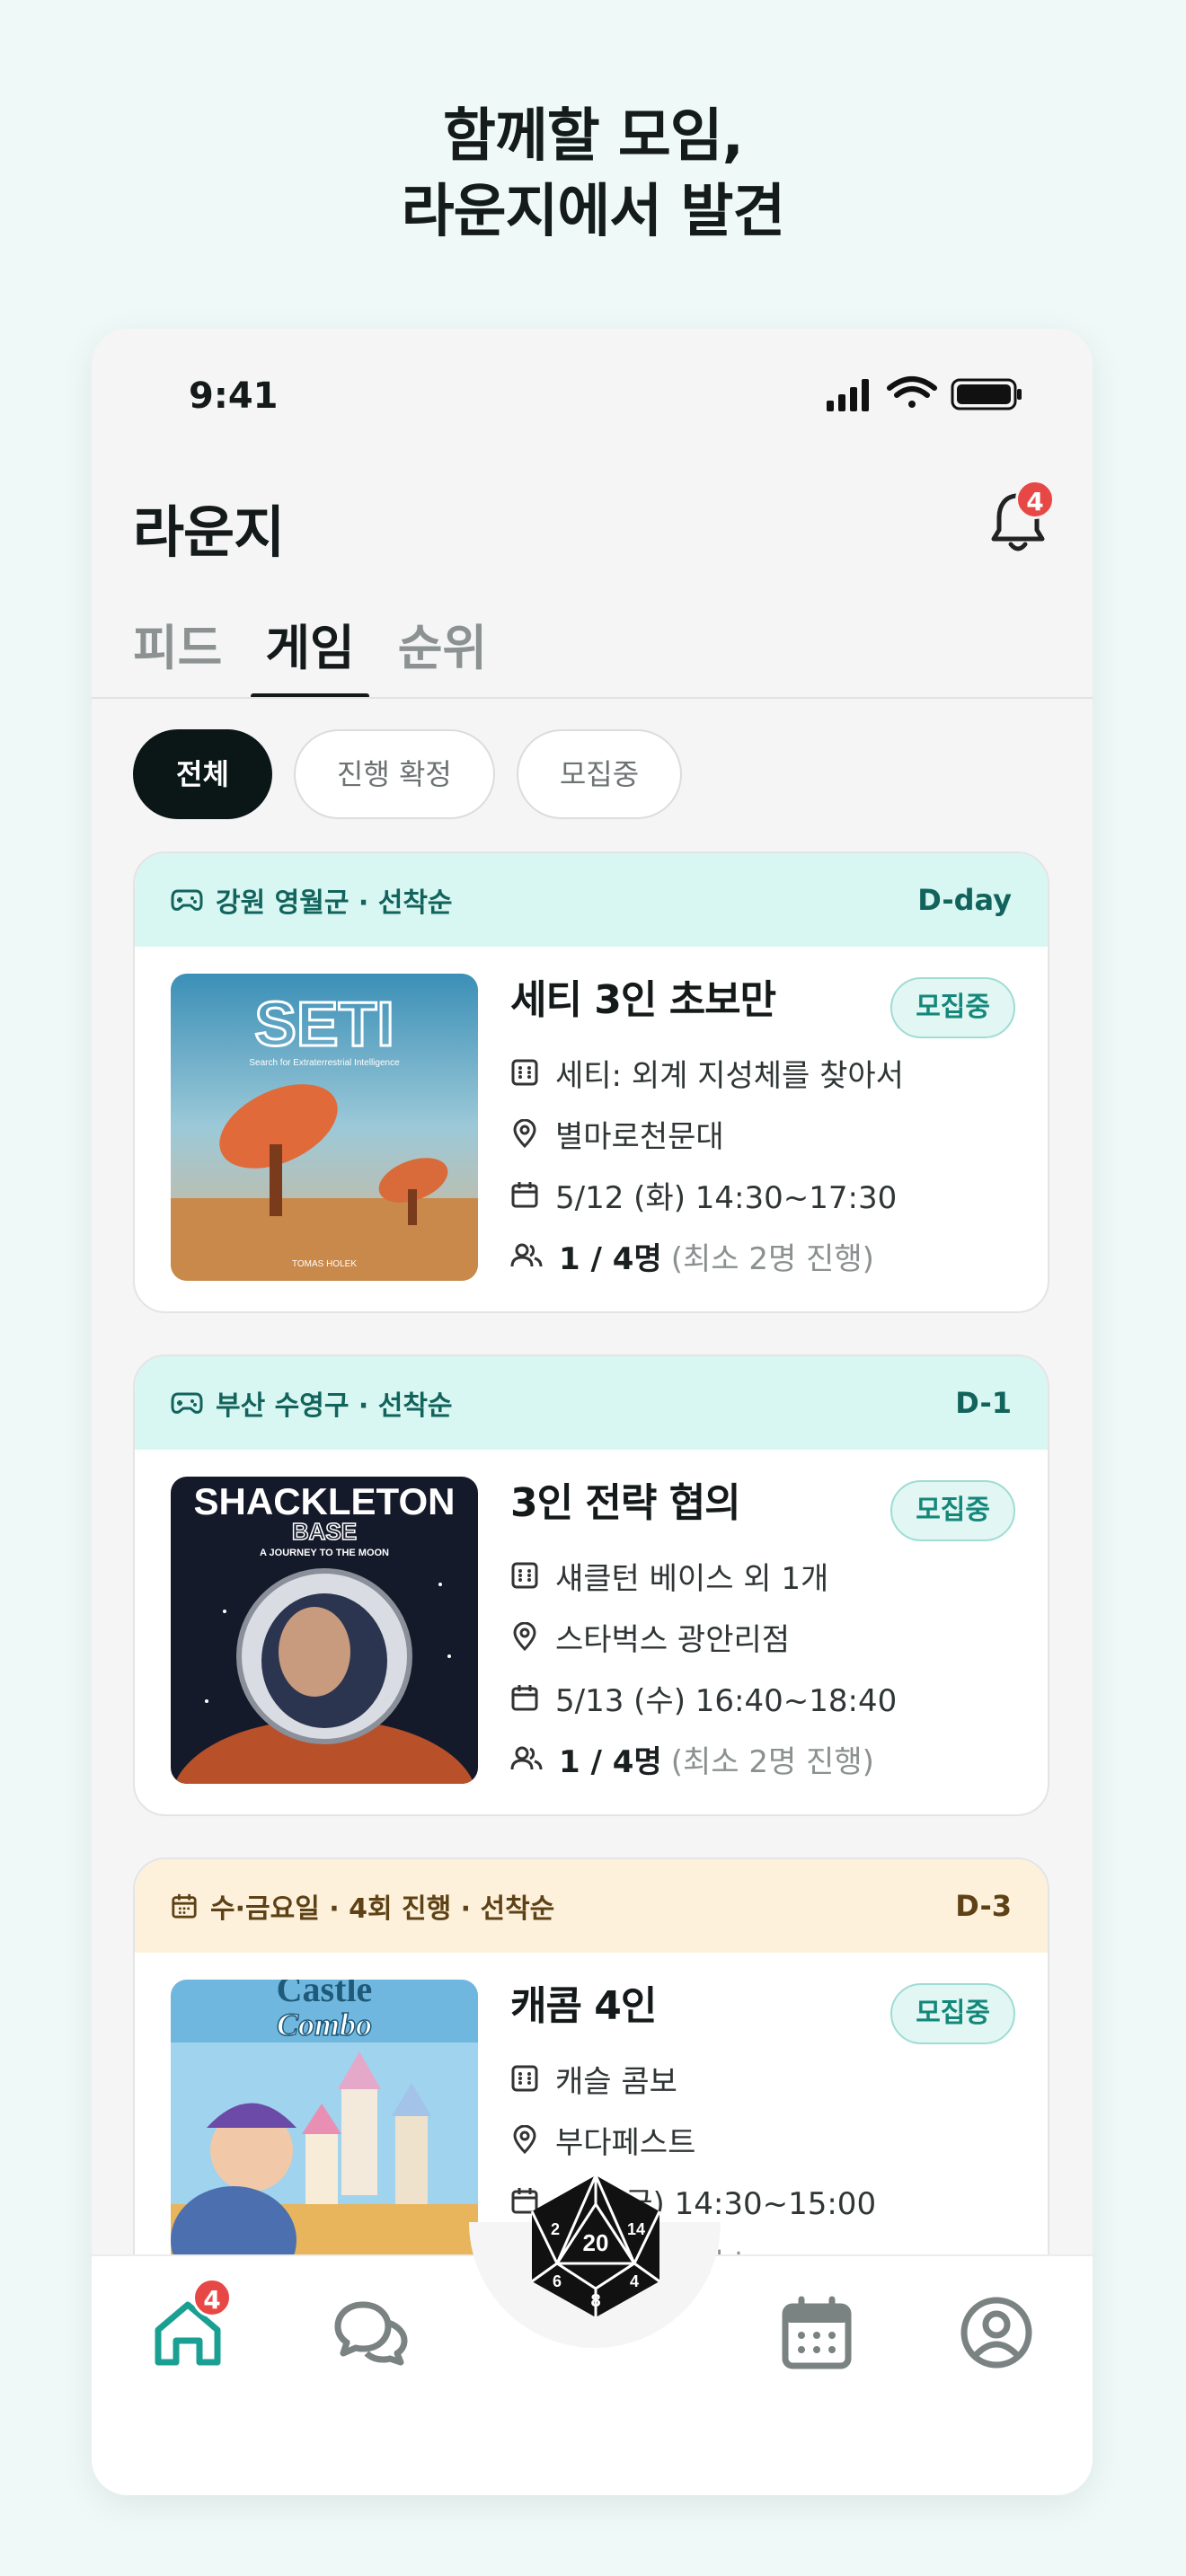  What do you see at coordinates (762, 1133) in the screenshot?
I see `location-row: 별마로천문대` at bounding box center [762, 1133].